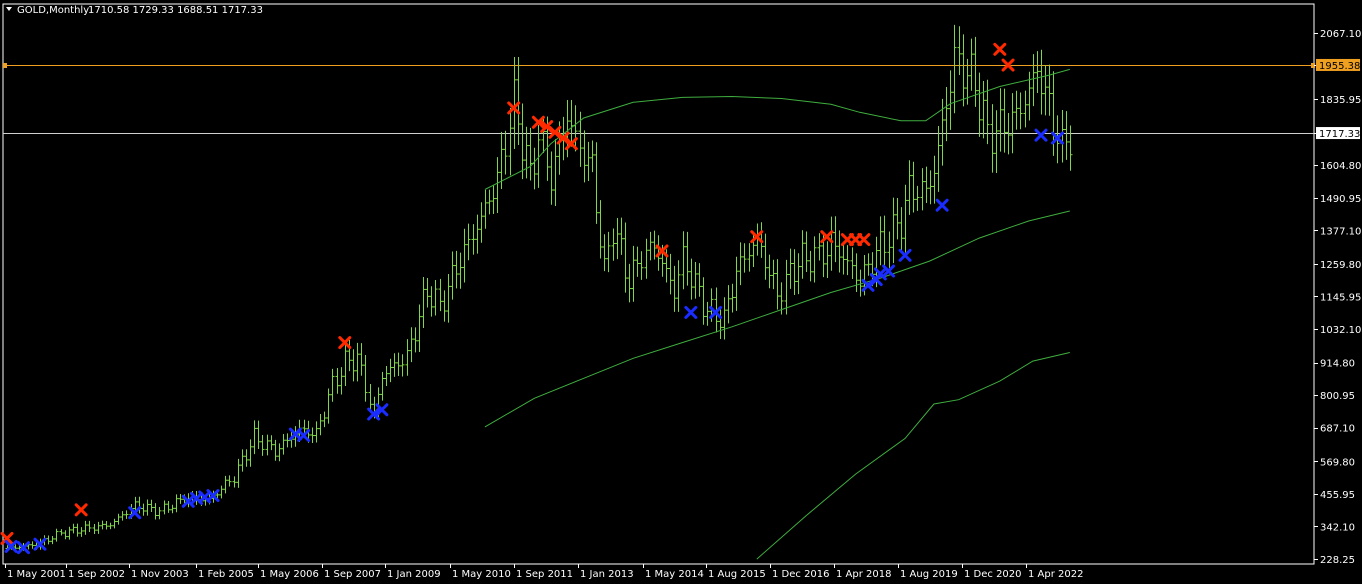 Image resolution: width=1362 pixels, height=584 pixels. Describe the element at coordinates (1337, 396) in the screenshot. I see `y-axis-tick-label: 800.95` at that location.